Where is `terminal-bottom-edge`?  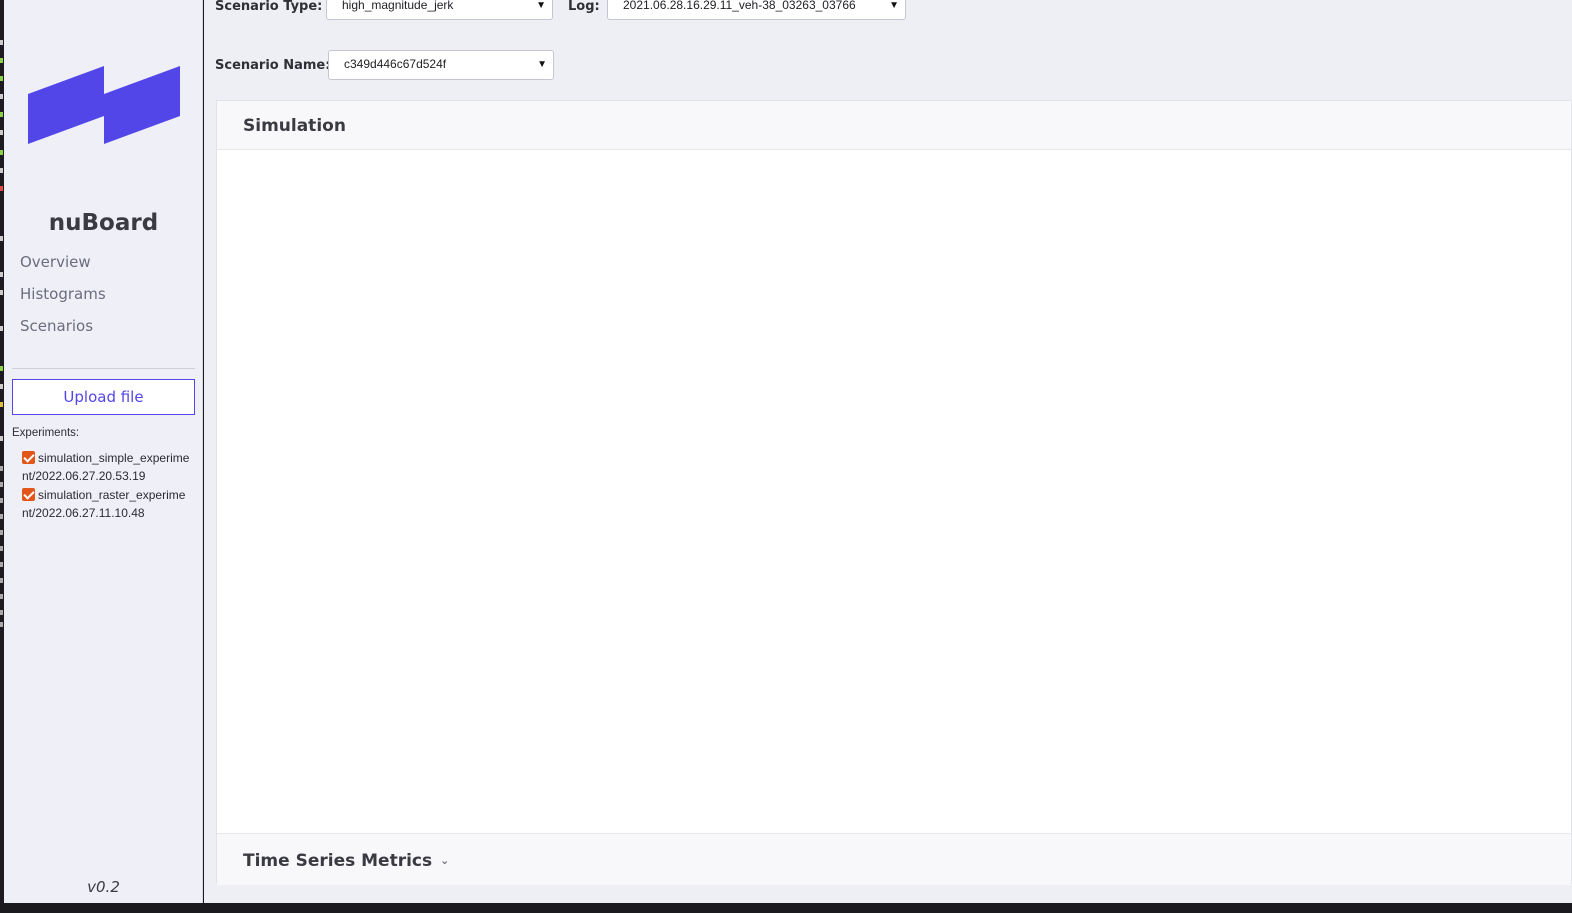
terminal-bottom-edge is located at coordinates (786, 908).